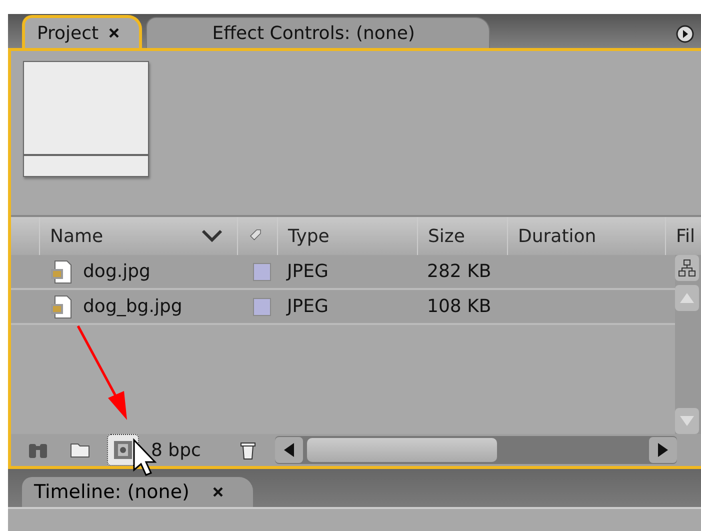 Image resolution: width=701 pixels, height=531 pixels. What do you see at coordinates (138, 492) in the screenshot?
I see `timeline-tab: Timeline: (none)` at bounding box center [138, 492].